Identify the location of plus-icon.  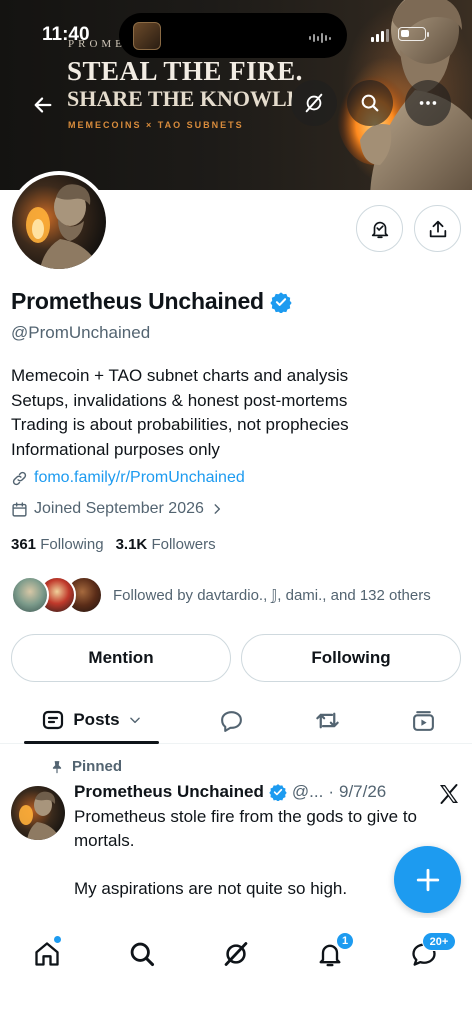
(427, 879).